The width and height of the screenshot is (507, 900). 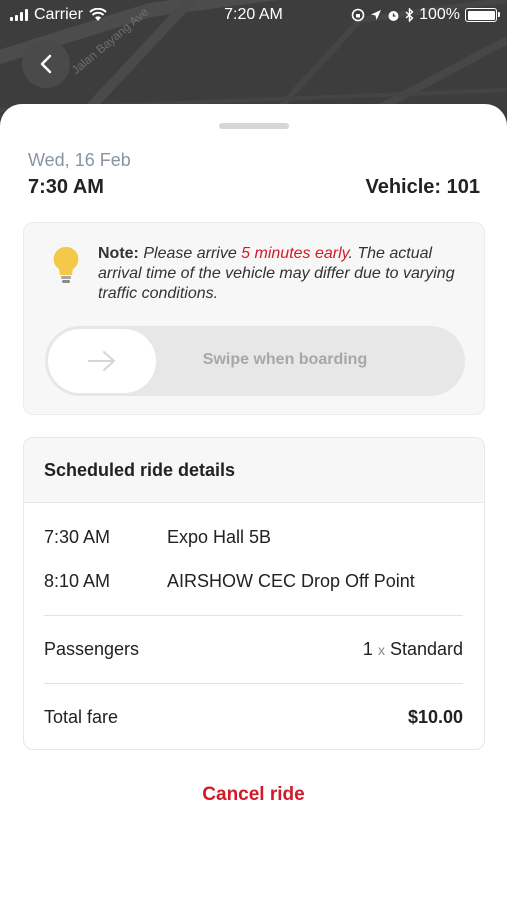 What do you see at coordinates (219, 537) in the screenshot?
I see `stop-place: Expo Hall 5B` at bounding box center [219, 537].